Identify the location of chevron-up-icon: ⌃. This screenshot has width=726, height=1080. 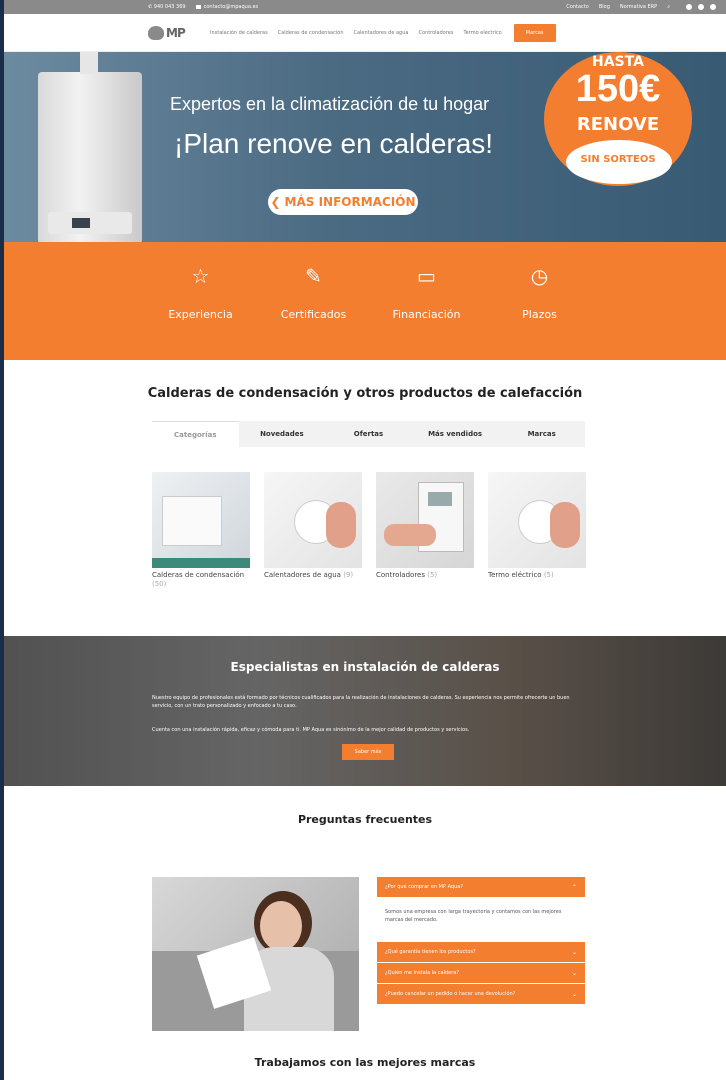
(574, 887).